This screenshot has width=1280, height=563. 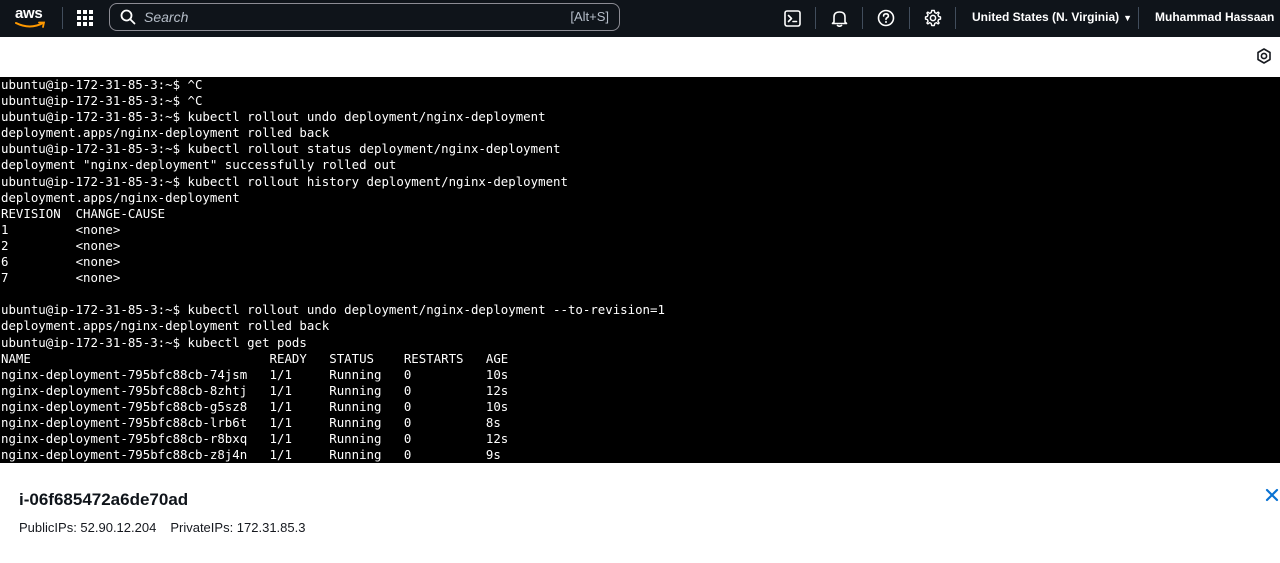 I want to click on terminal-line: 1 <none>, so click(x=61, y=229).